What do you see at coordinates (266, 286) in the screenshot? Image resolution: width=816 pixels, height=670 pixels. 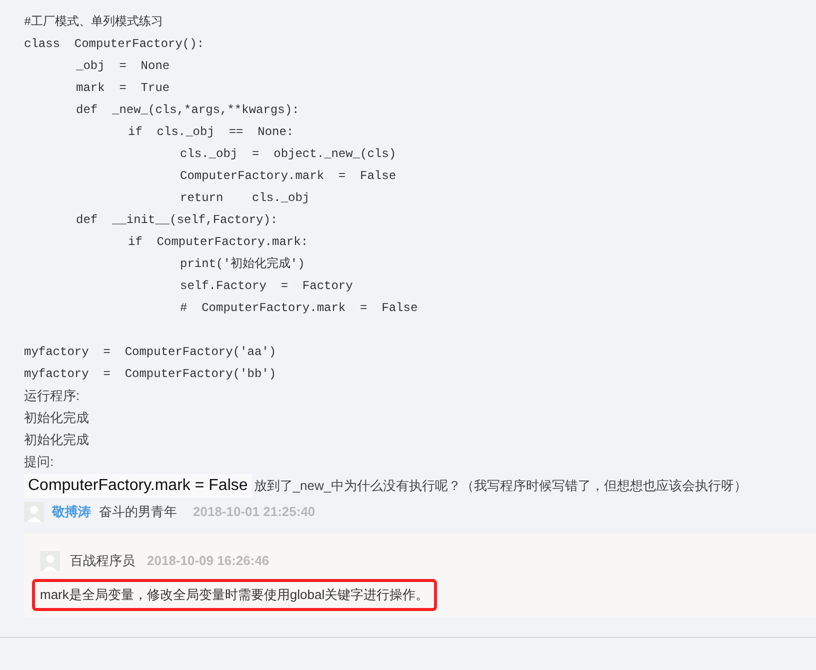 I see `code-line: self.Factory = Factory` at bounding box center [266, 286].